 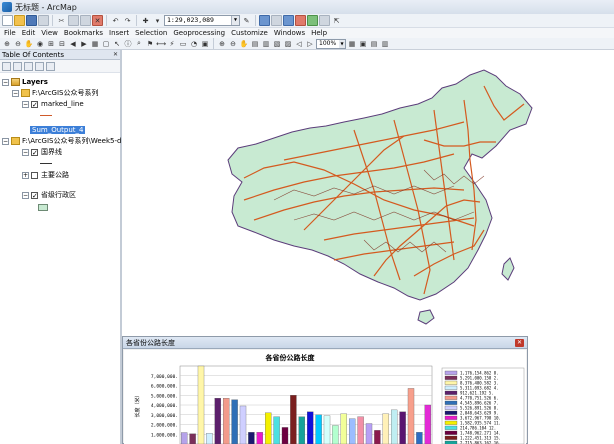 I want to click on zoom-in-icon: ⊕, so click(x=7, y=44).